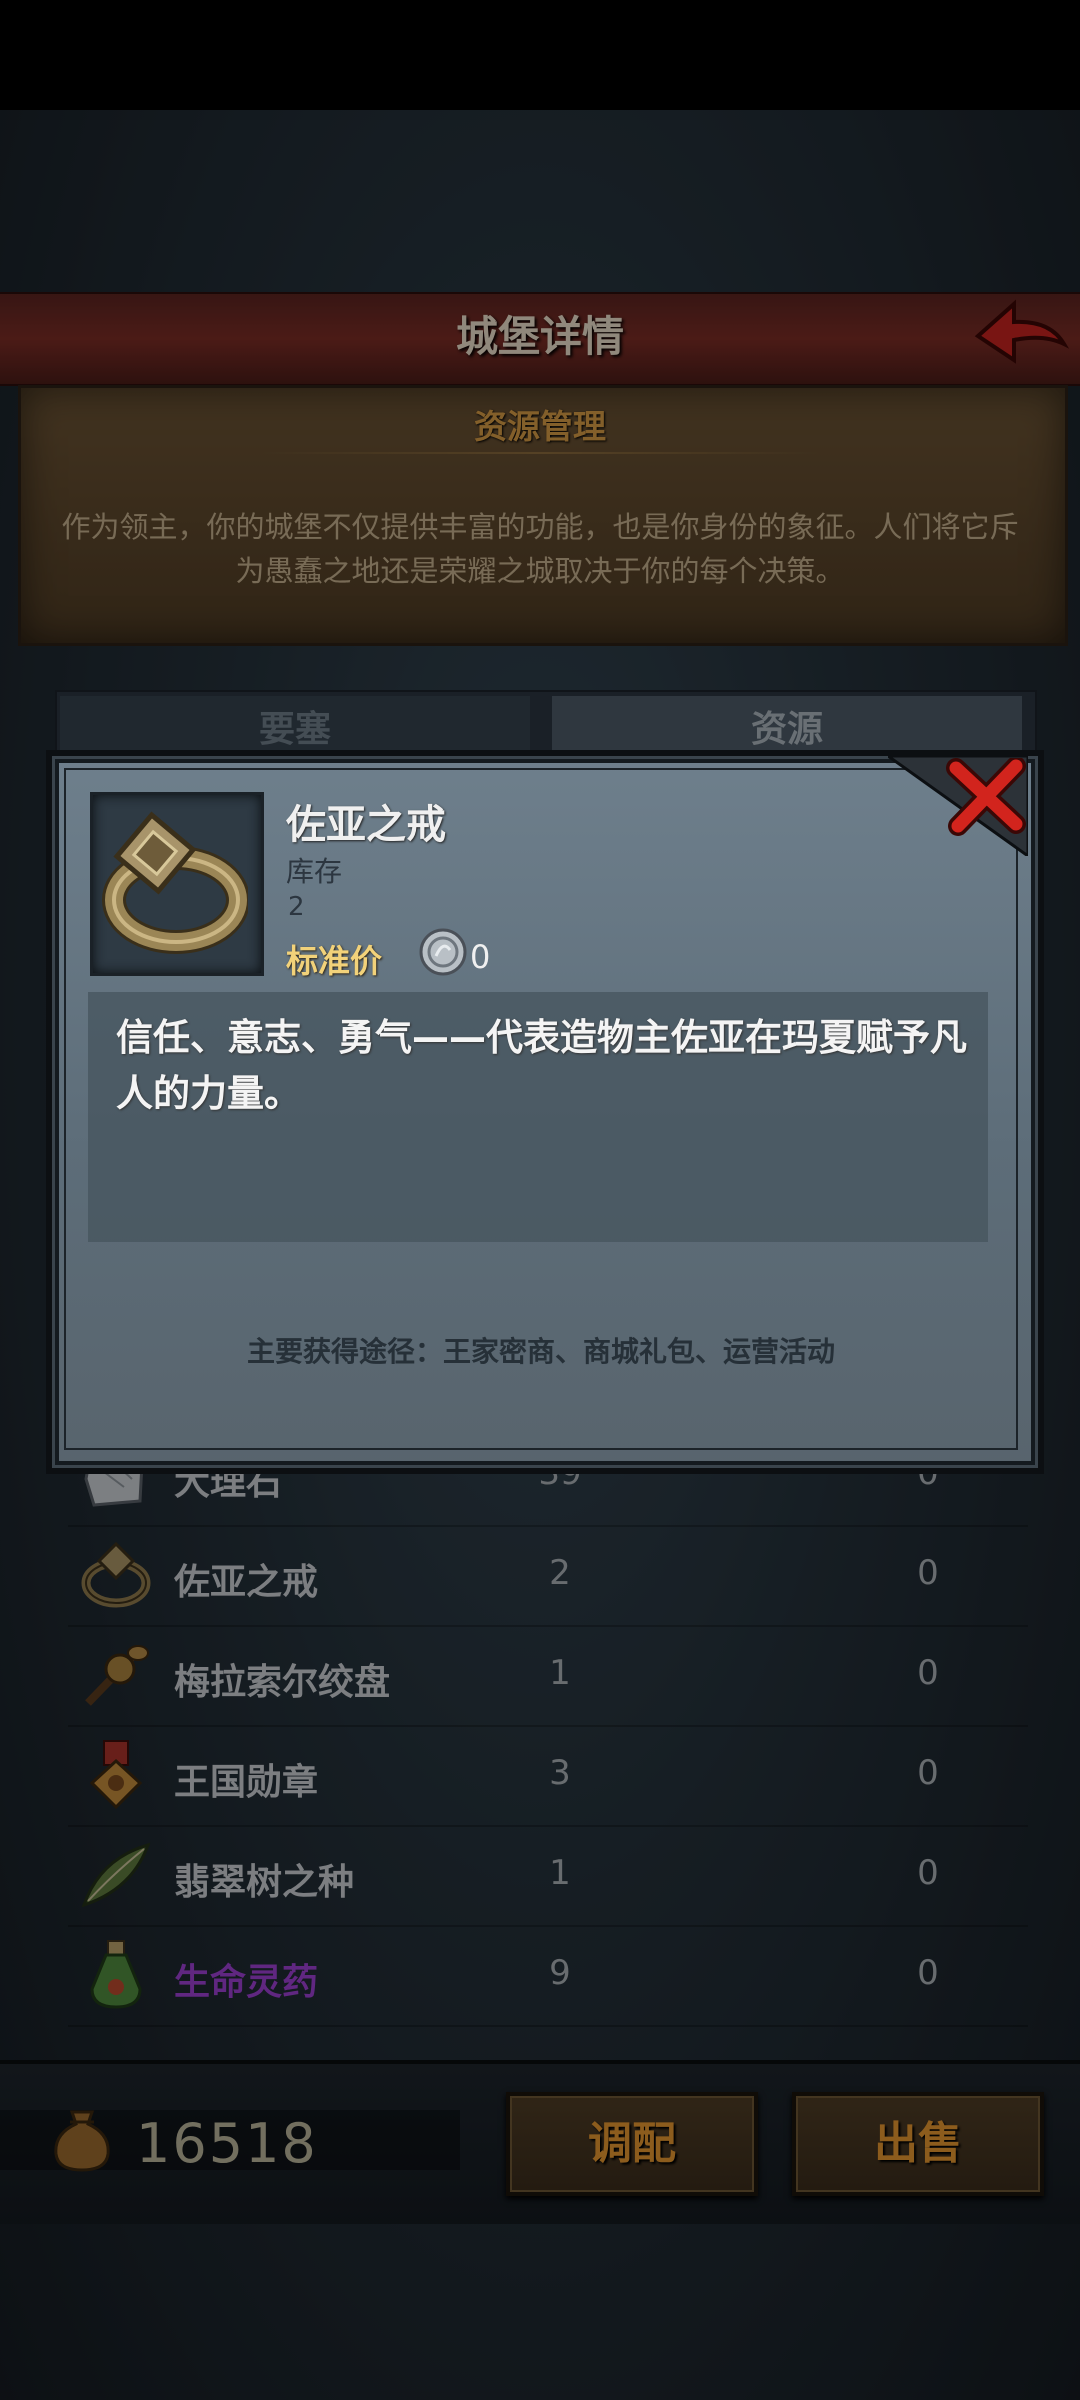  I want to click on close-x-icon, so click(986, 796).